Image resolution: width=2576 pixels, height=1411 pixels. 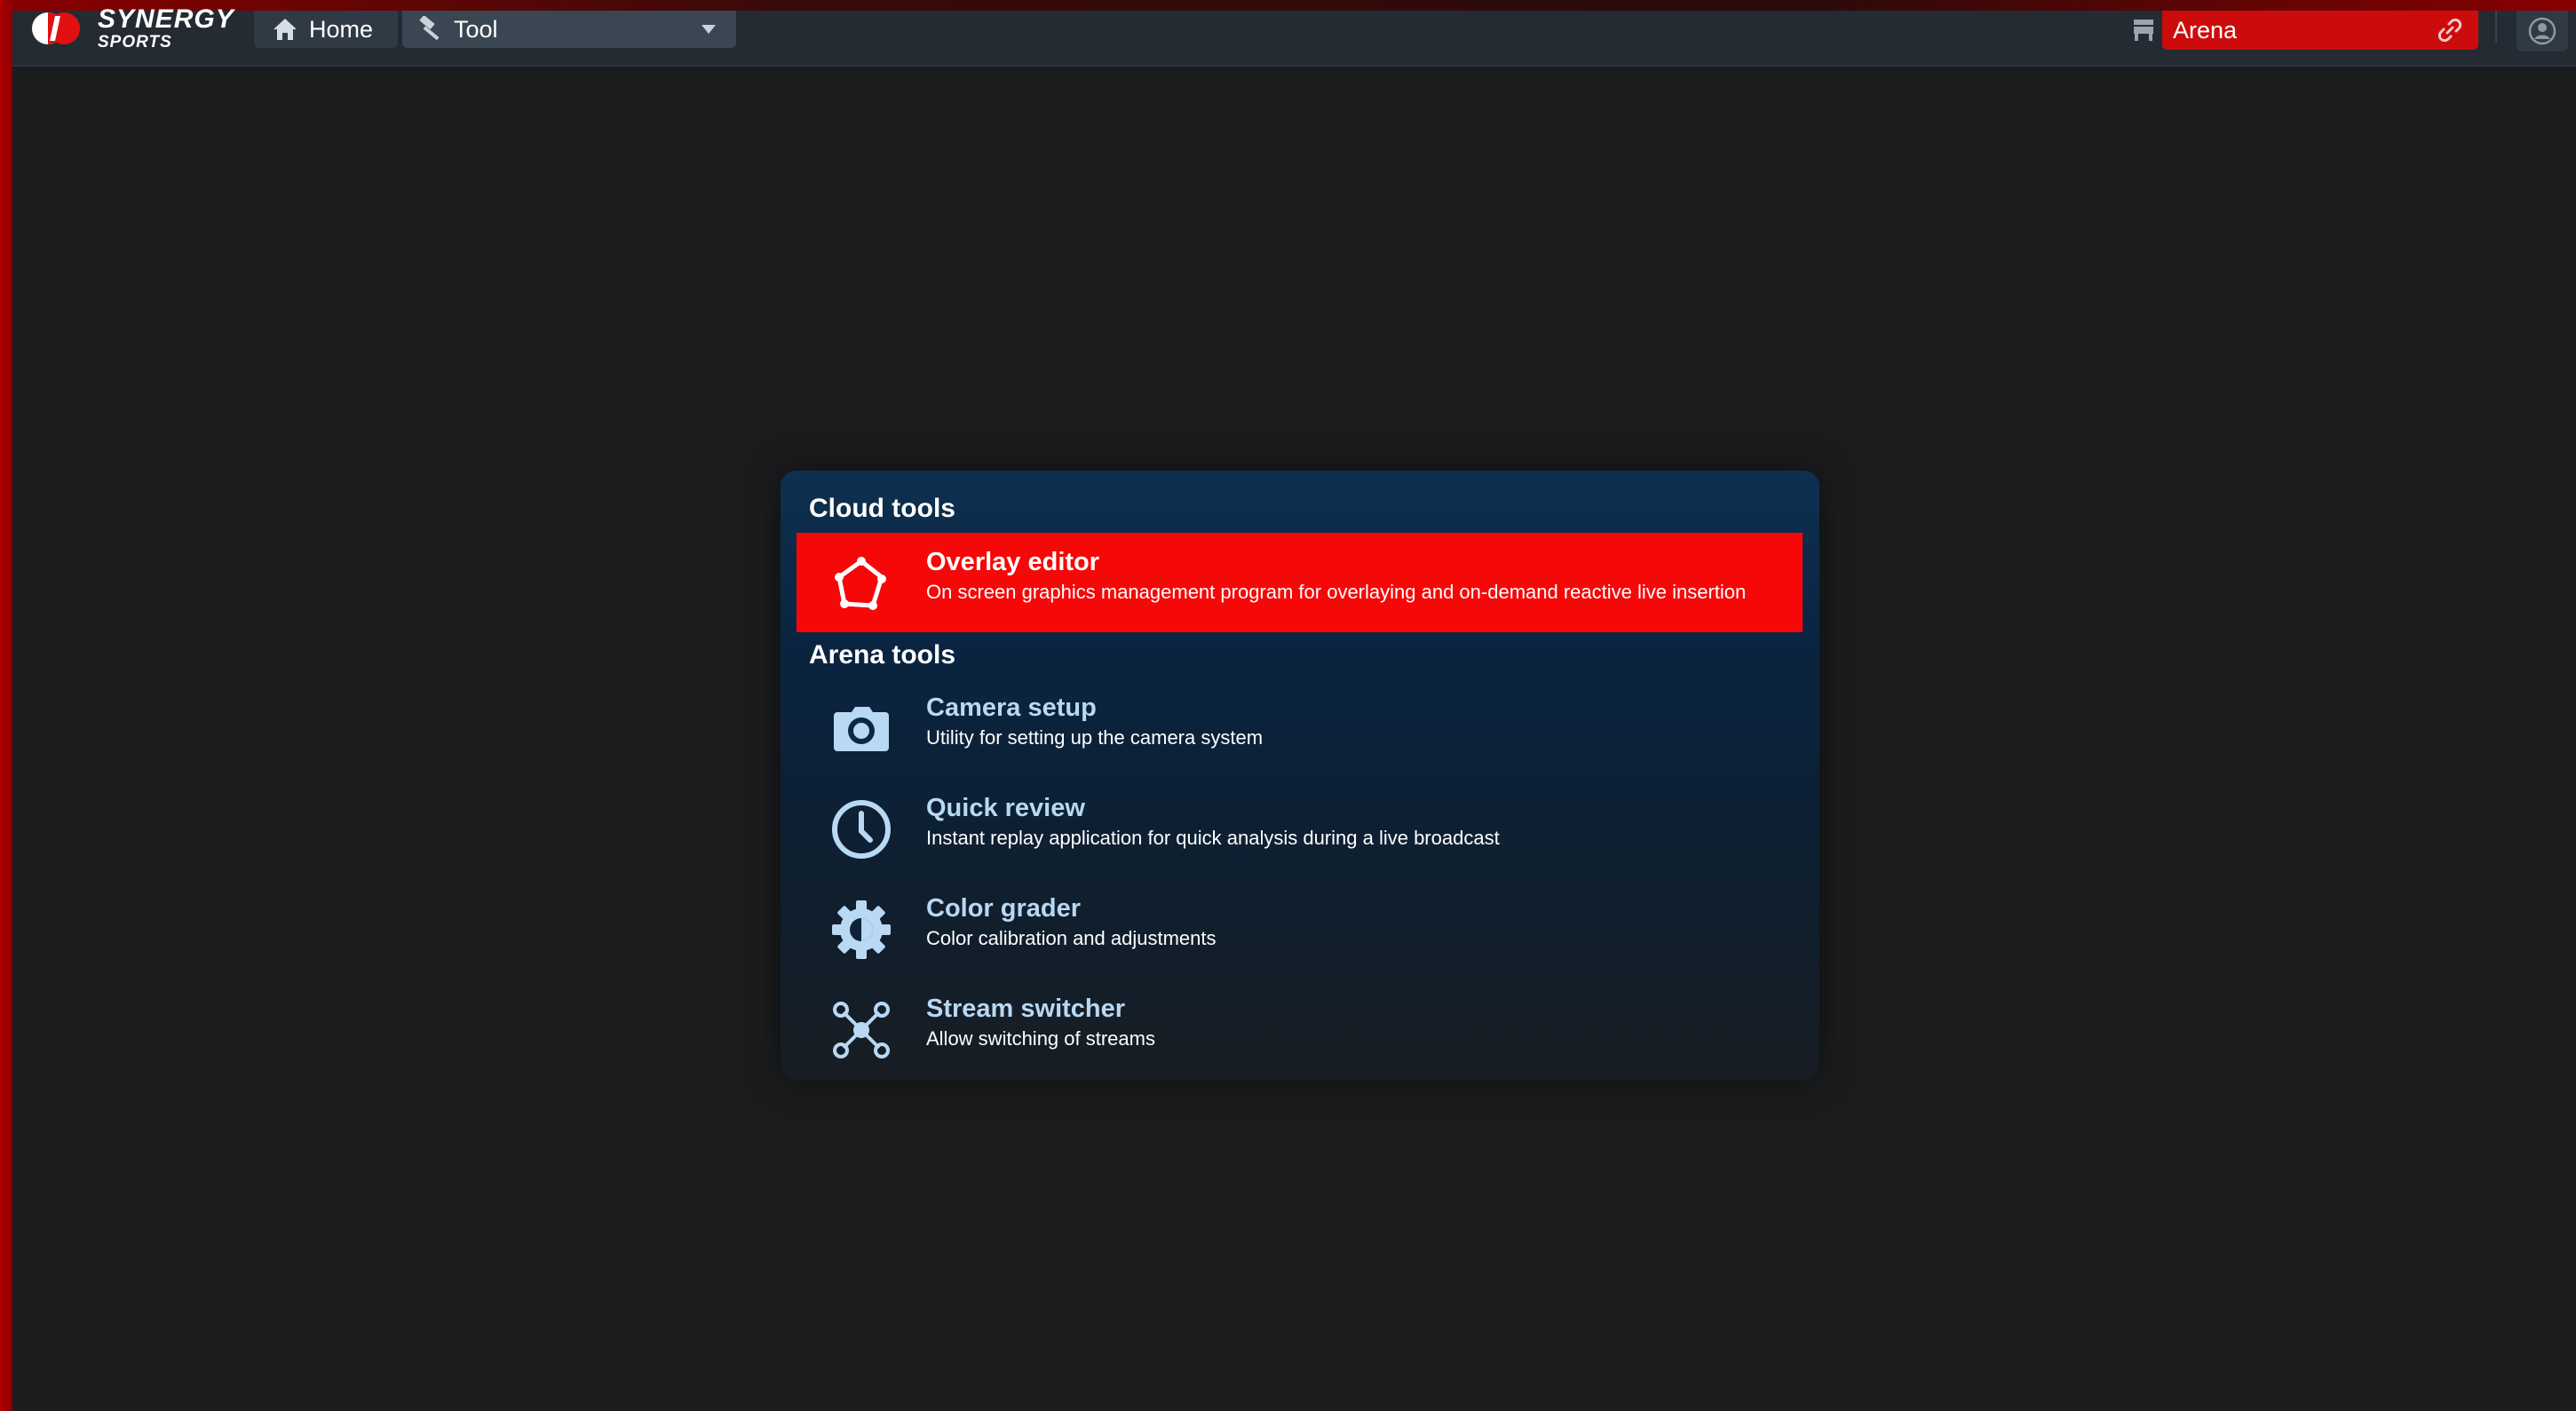 I want to click on home-icon, so click(x=285, y=29).